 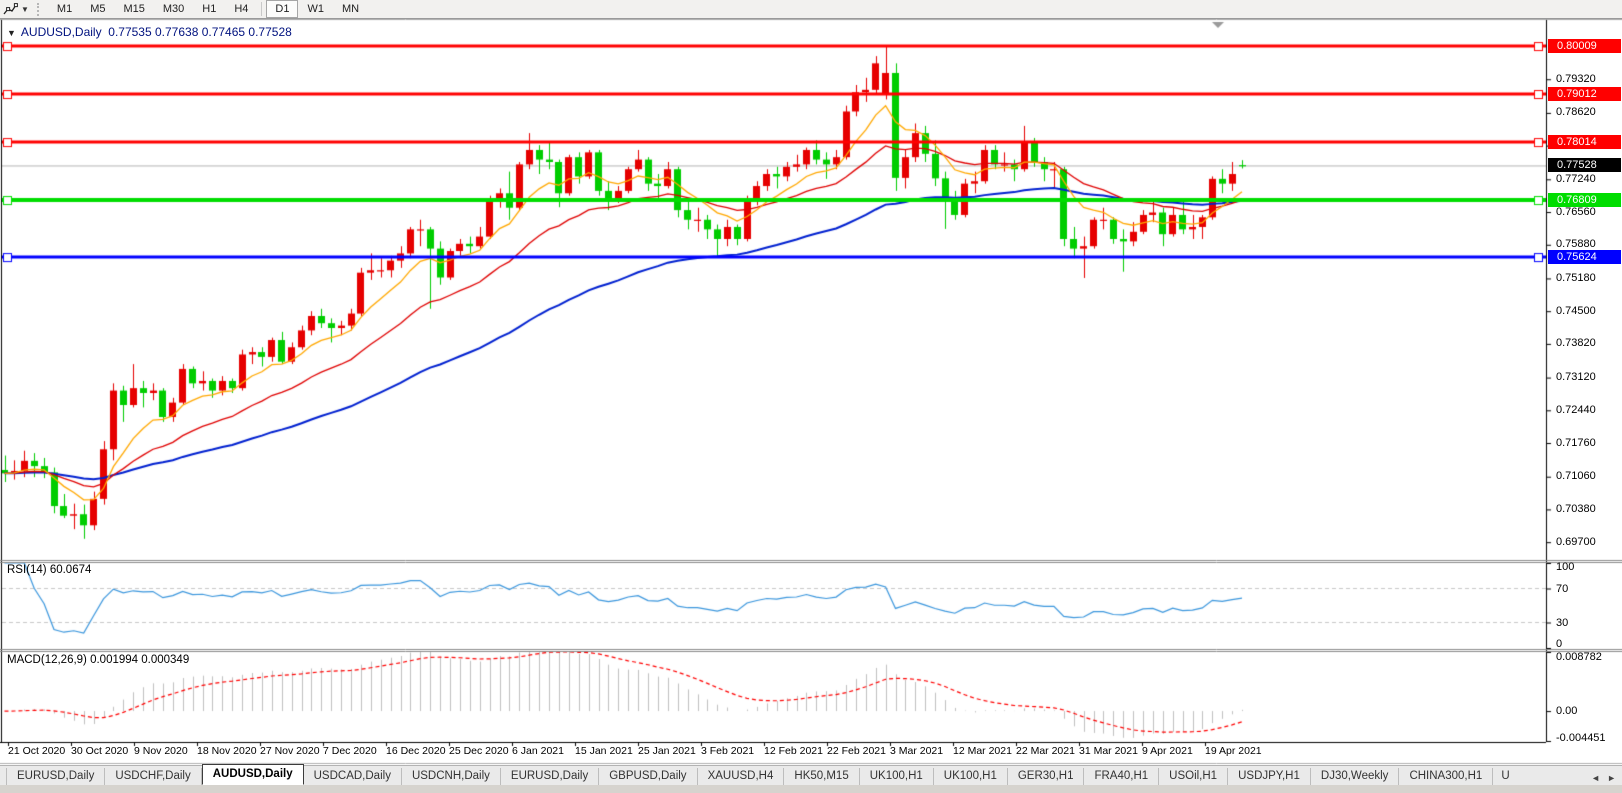 I want to click on timeframe-button-H1: H1, so click(x=209, y=9).